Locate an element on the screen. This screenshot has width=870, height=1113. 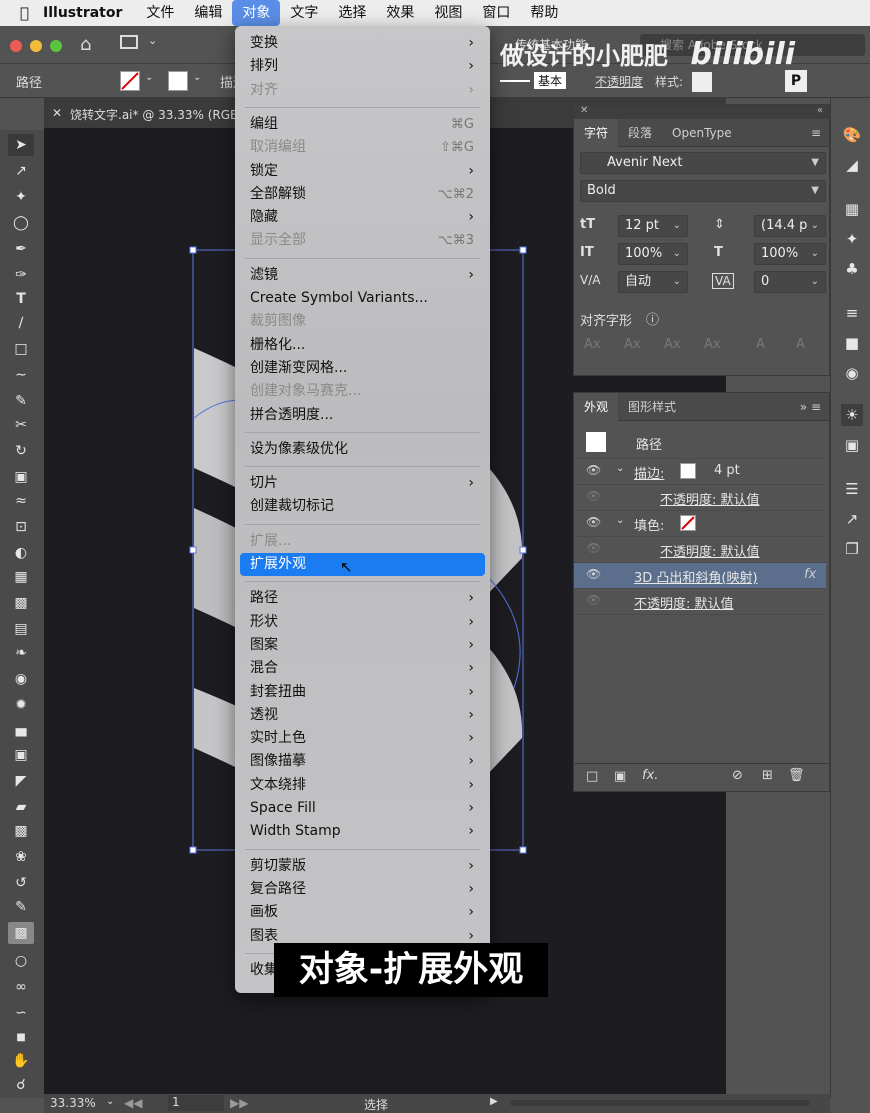
stroke-label: 描边: is located at coordinates (649, 472).